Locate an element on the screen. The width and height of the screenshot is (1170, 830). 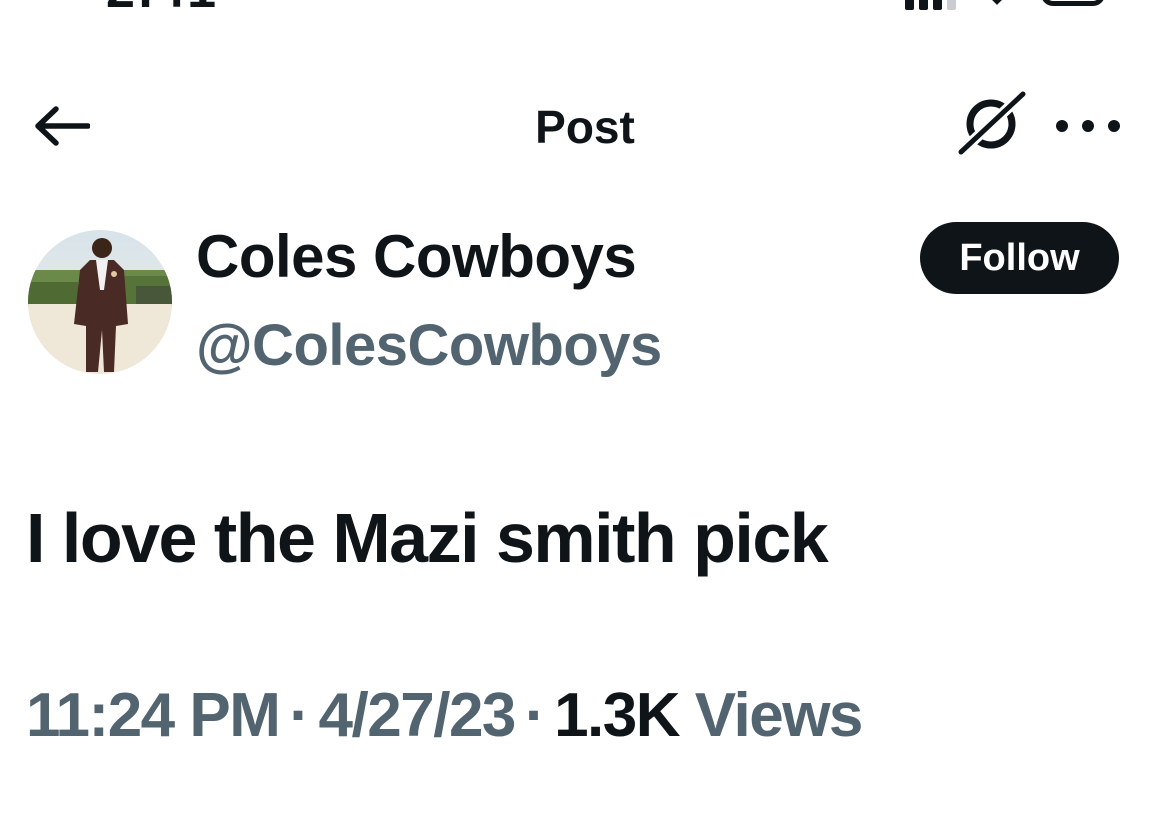
profile-photo is located at coordinates (100, 302).